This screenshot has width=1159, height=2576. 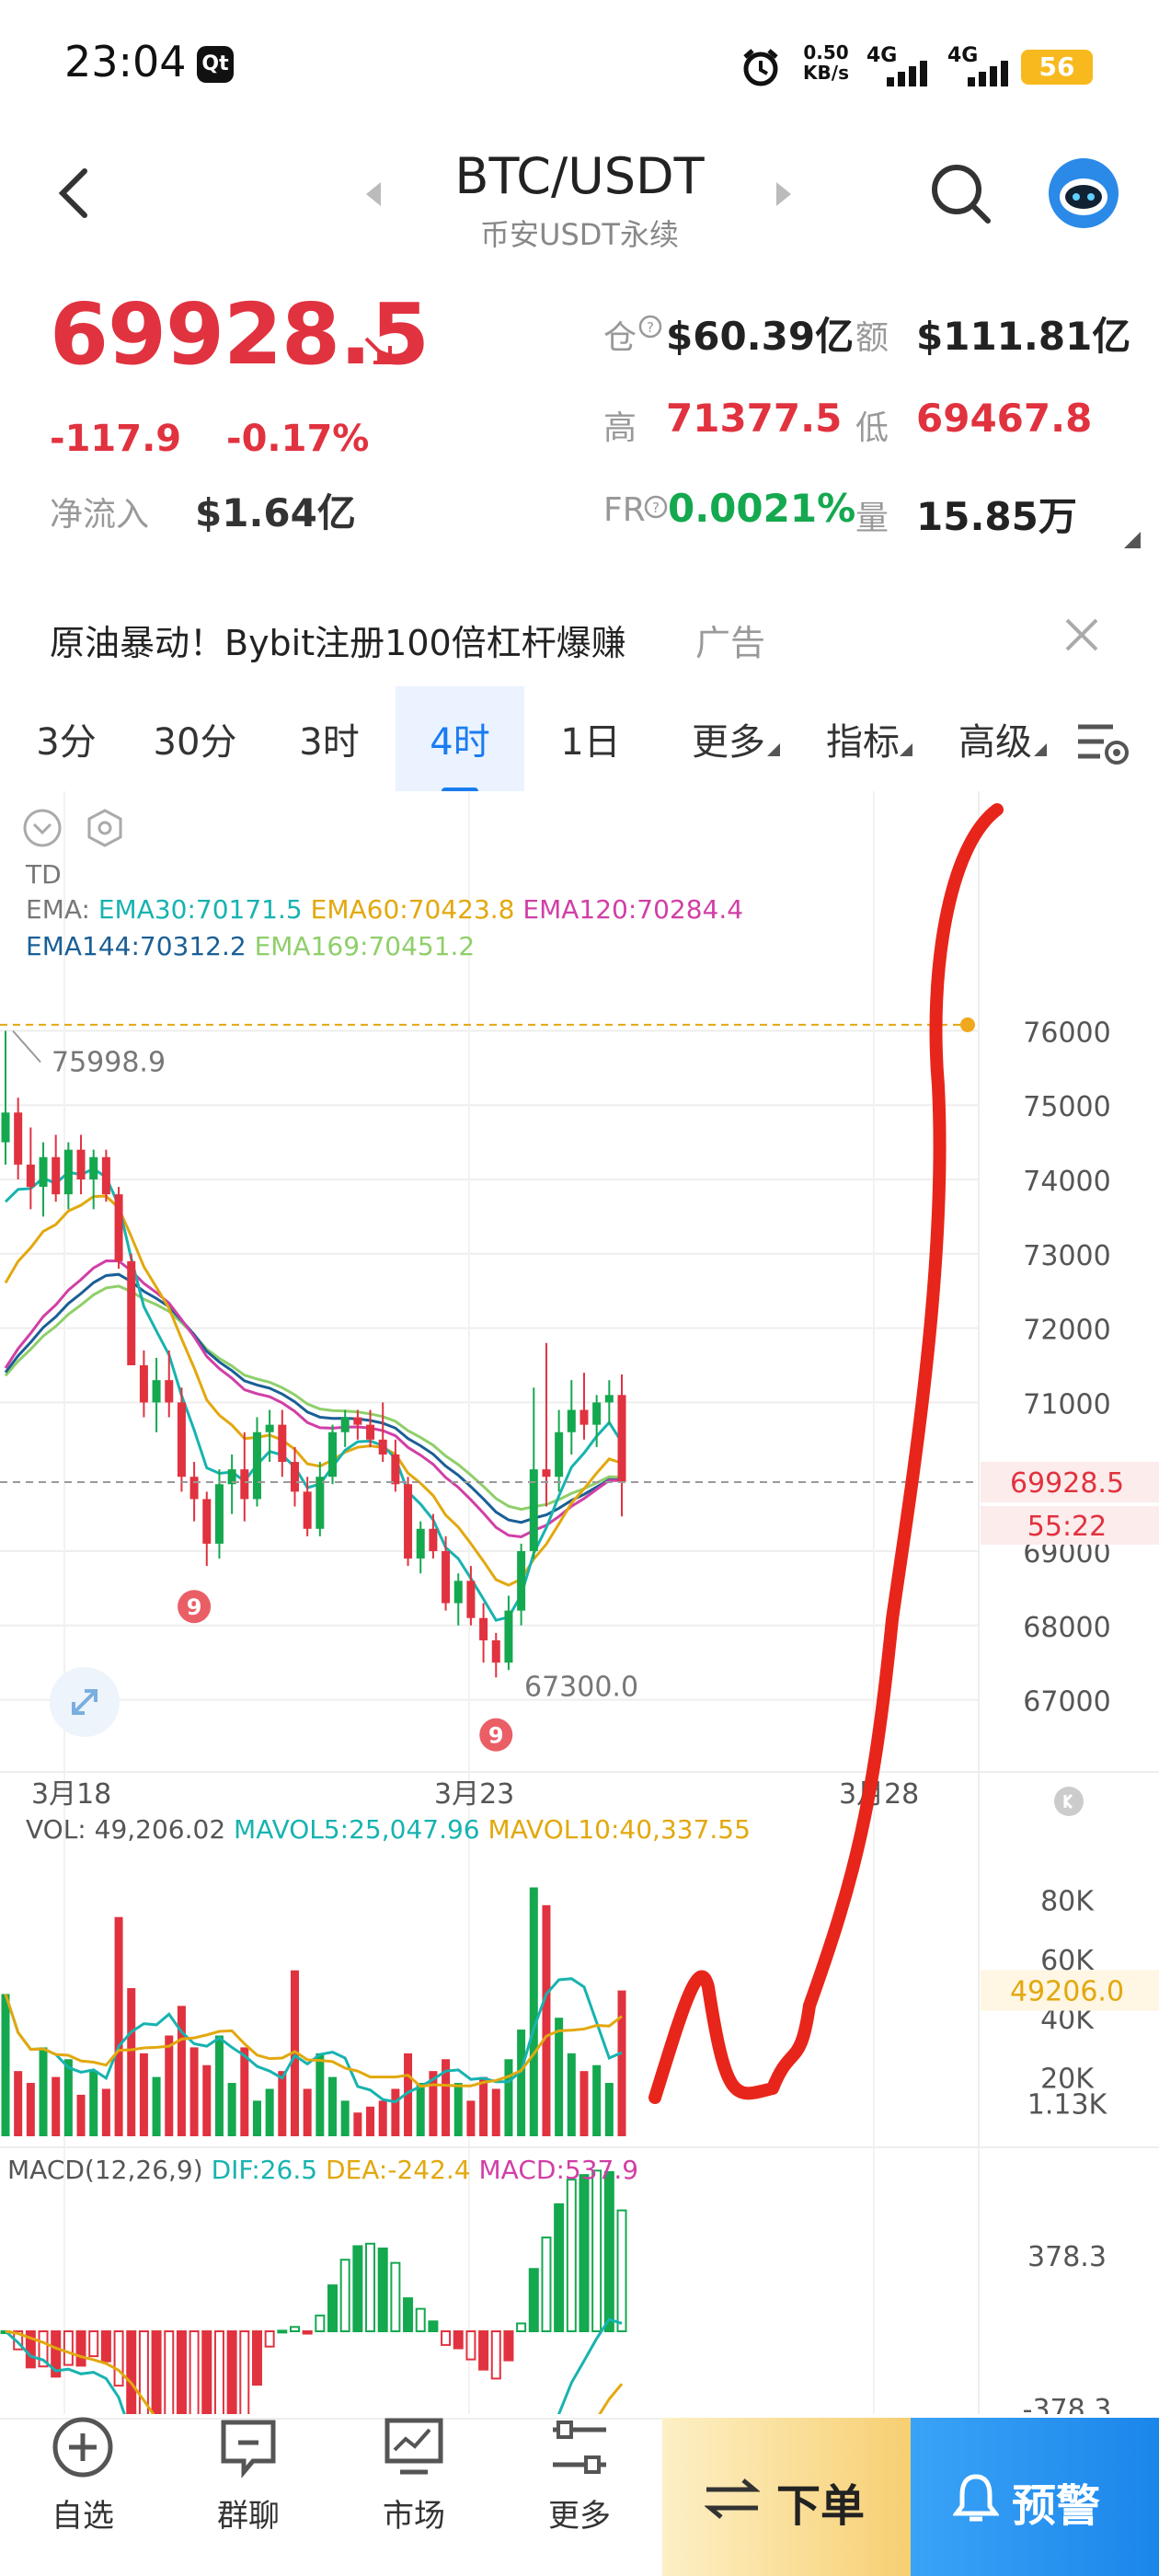 What do you see at coordinates (1067, 2104) in the screenshot?
I see `macd-tick-label: 1.13K` at bounding box center [1067, 2104].